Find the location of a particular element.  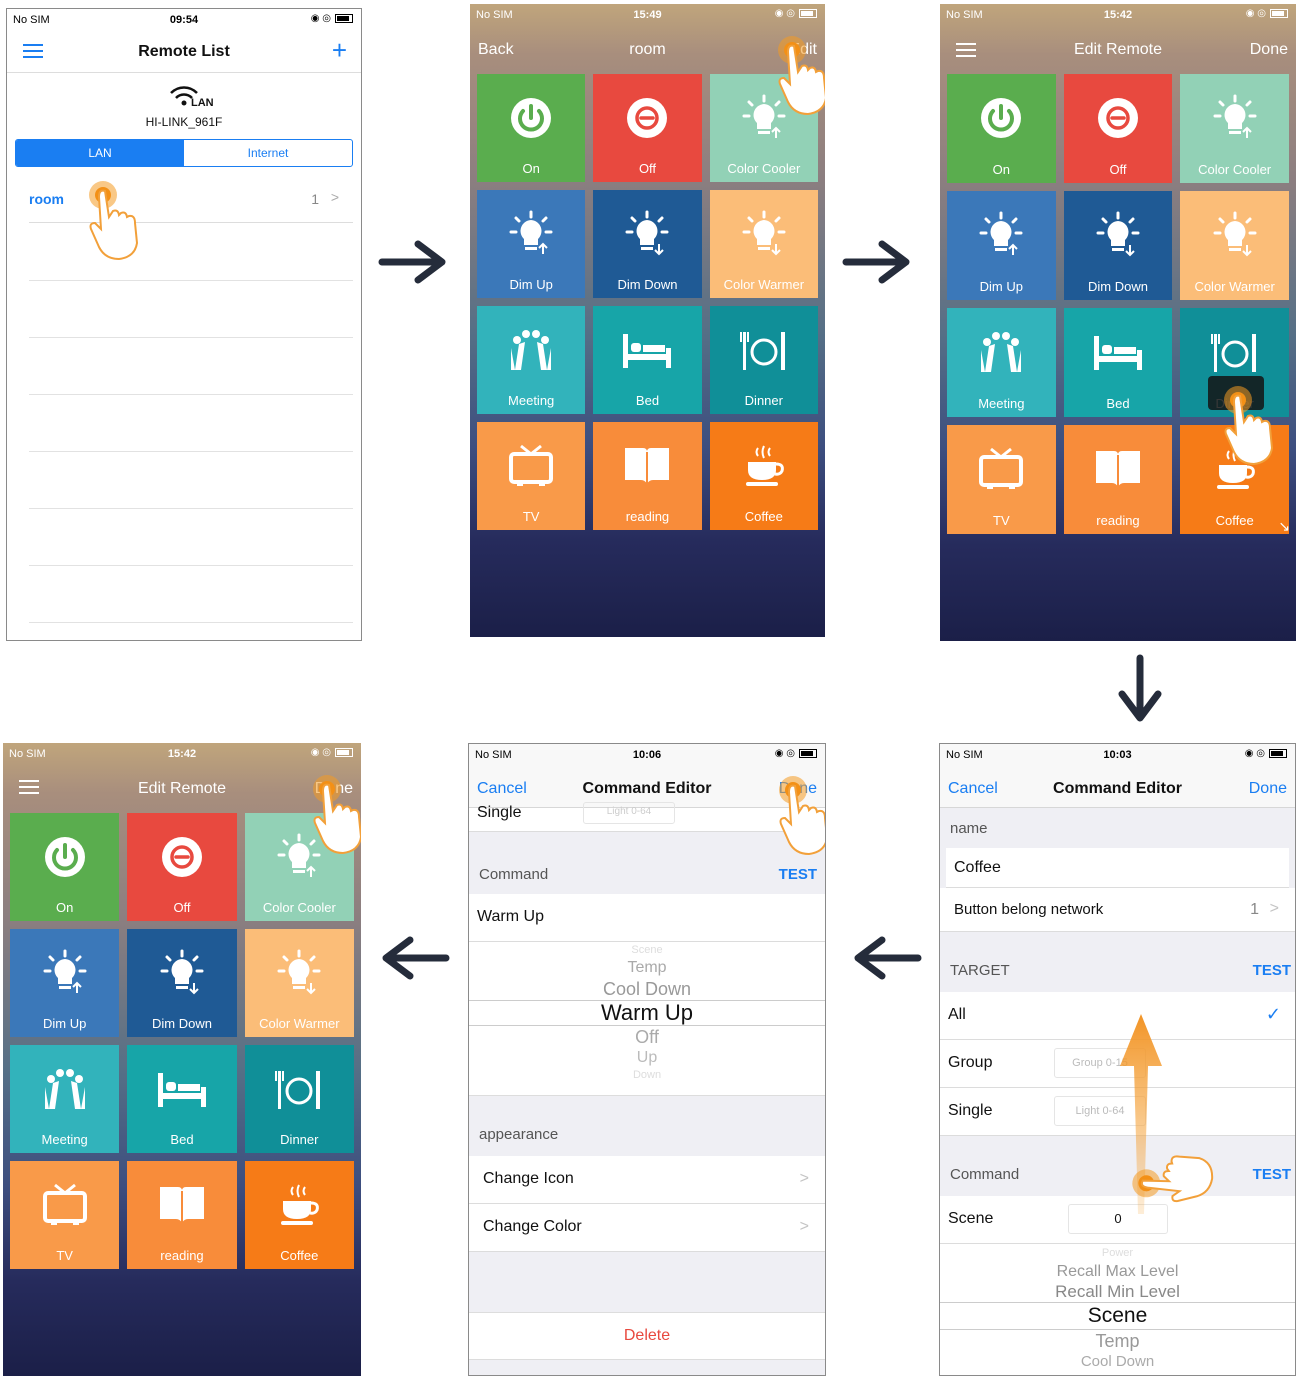

name-header: name is located at coordinates (969, 828).